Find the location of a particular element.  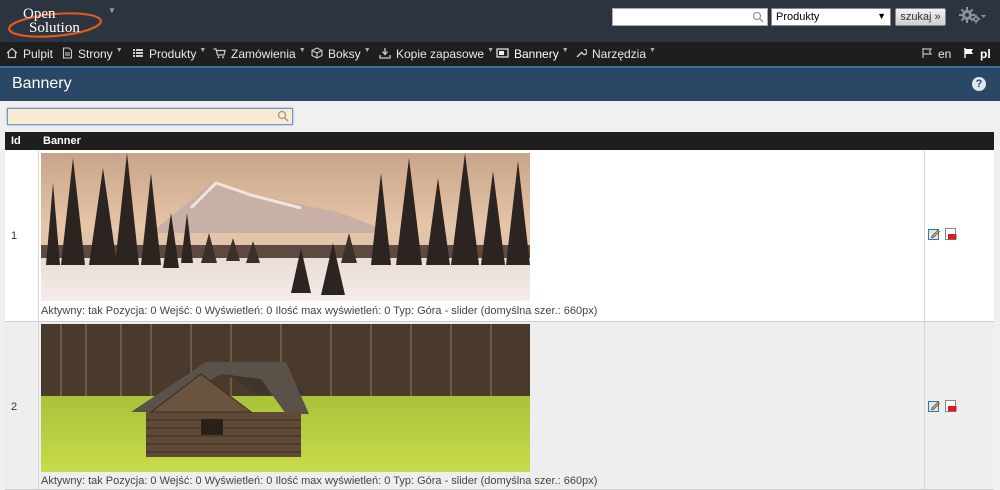

page-header: Bannery ? is located at coordinates (500, 84).